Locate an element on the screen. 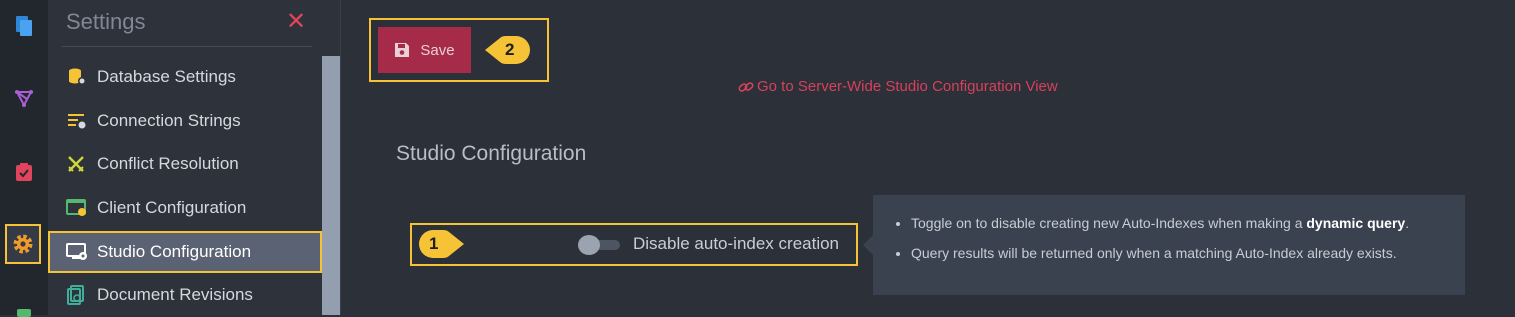 This screenshot has height=317, width=1515. menu-item-client-configuration: Client Configuration is located at coordinates (185, 208).